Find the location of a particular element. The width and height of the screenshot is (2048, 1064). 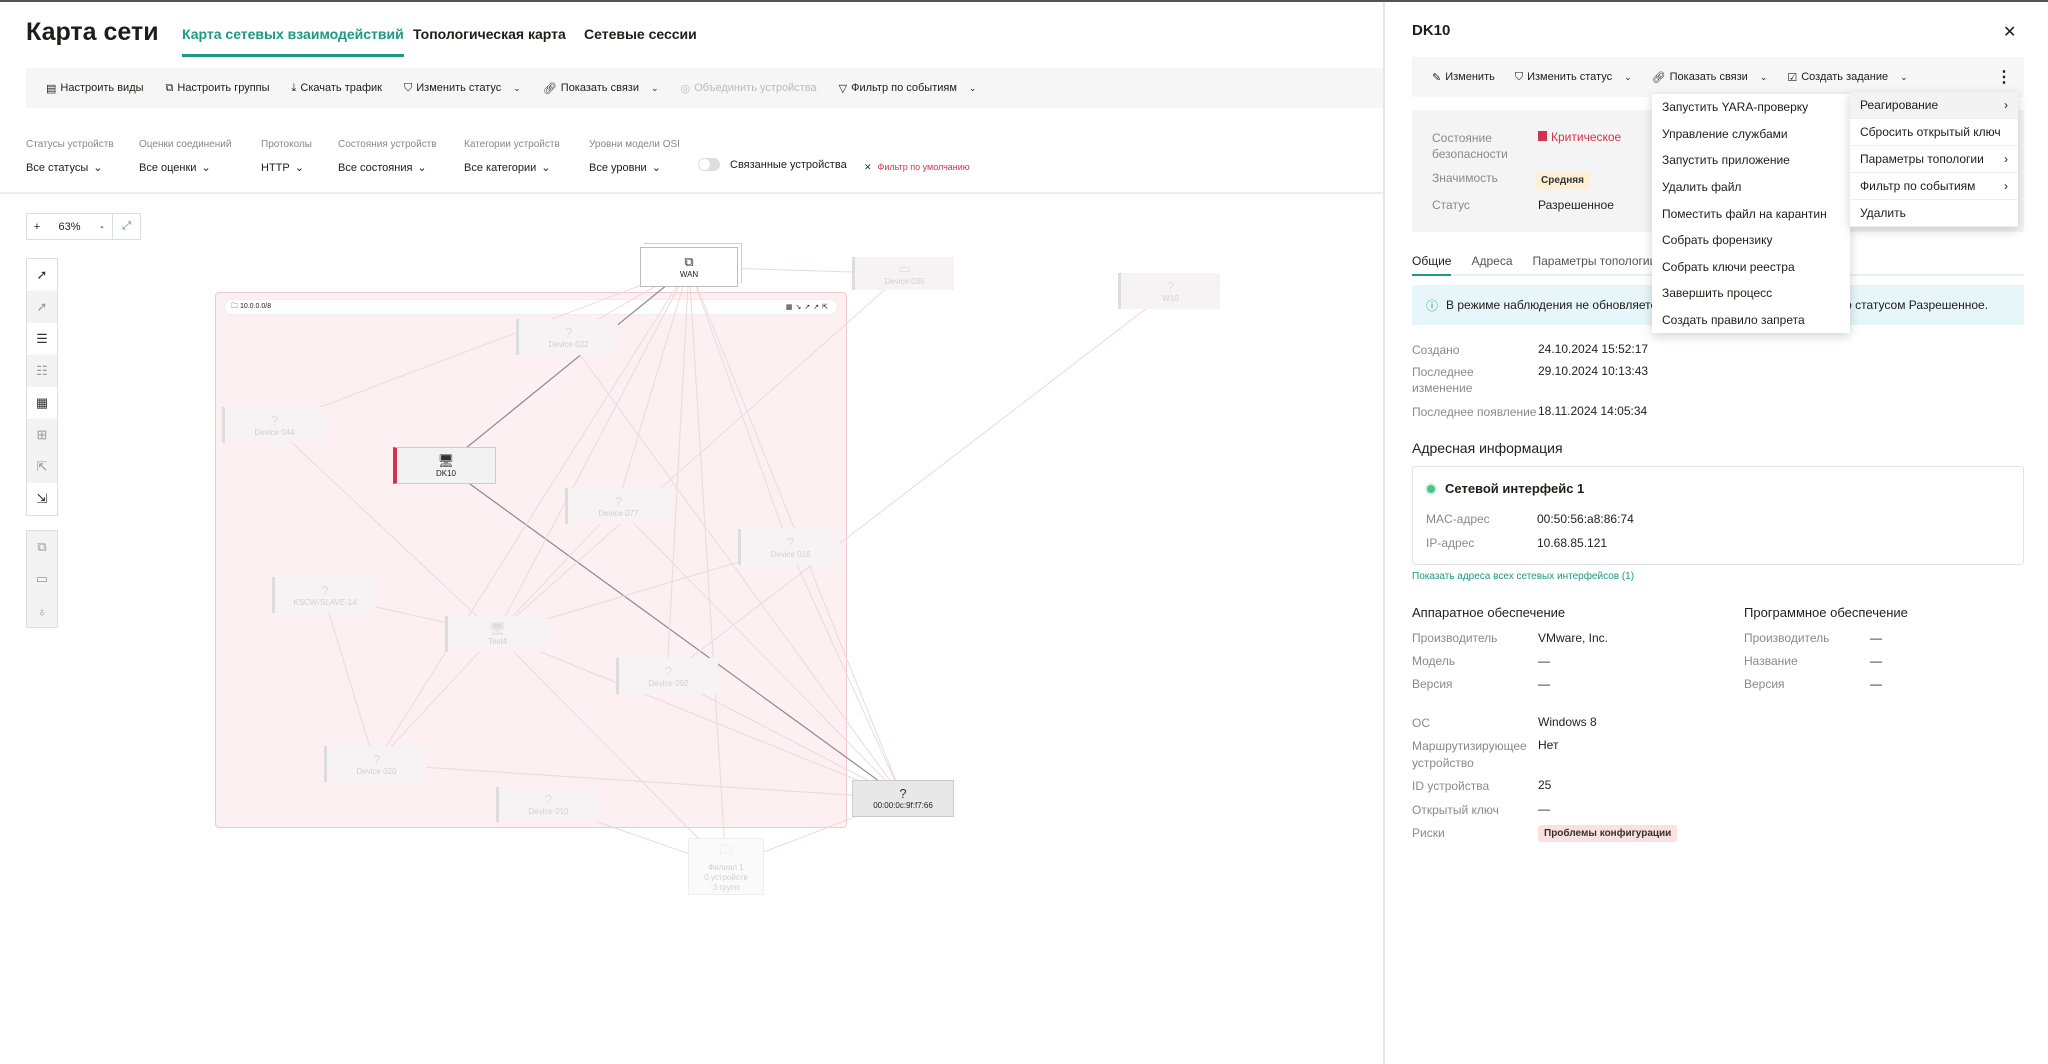

menu-item: Удалить файл is located at coordinates (1751, 187).